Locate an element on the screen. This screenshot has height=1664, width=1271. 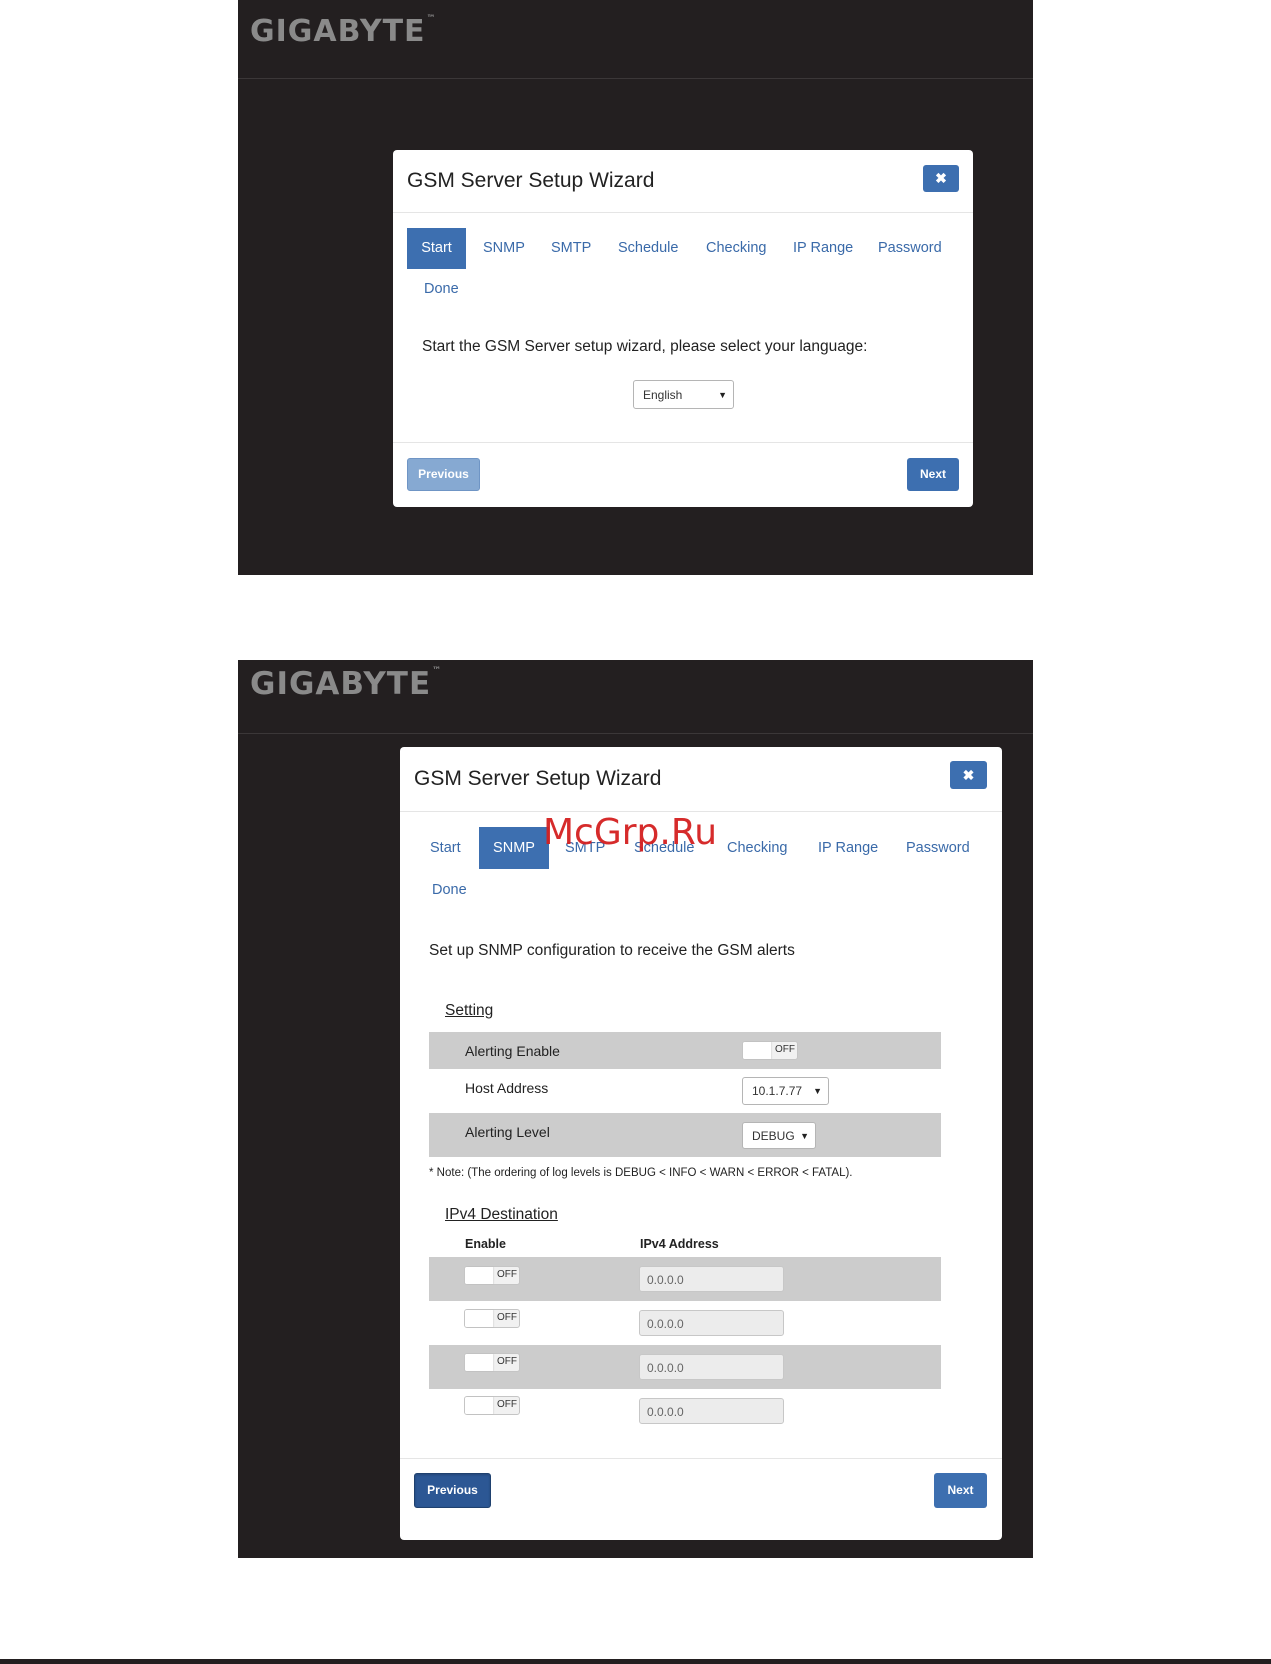
alerting-level-row: Alerting Level DEBUG ▼ is located at coordinates (685, 1135).